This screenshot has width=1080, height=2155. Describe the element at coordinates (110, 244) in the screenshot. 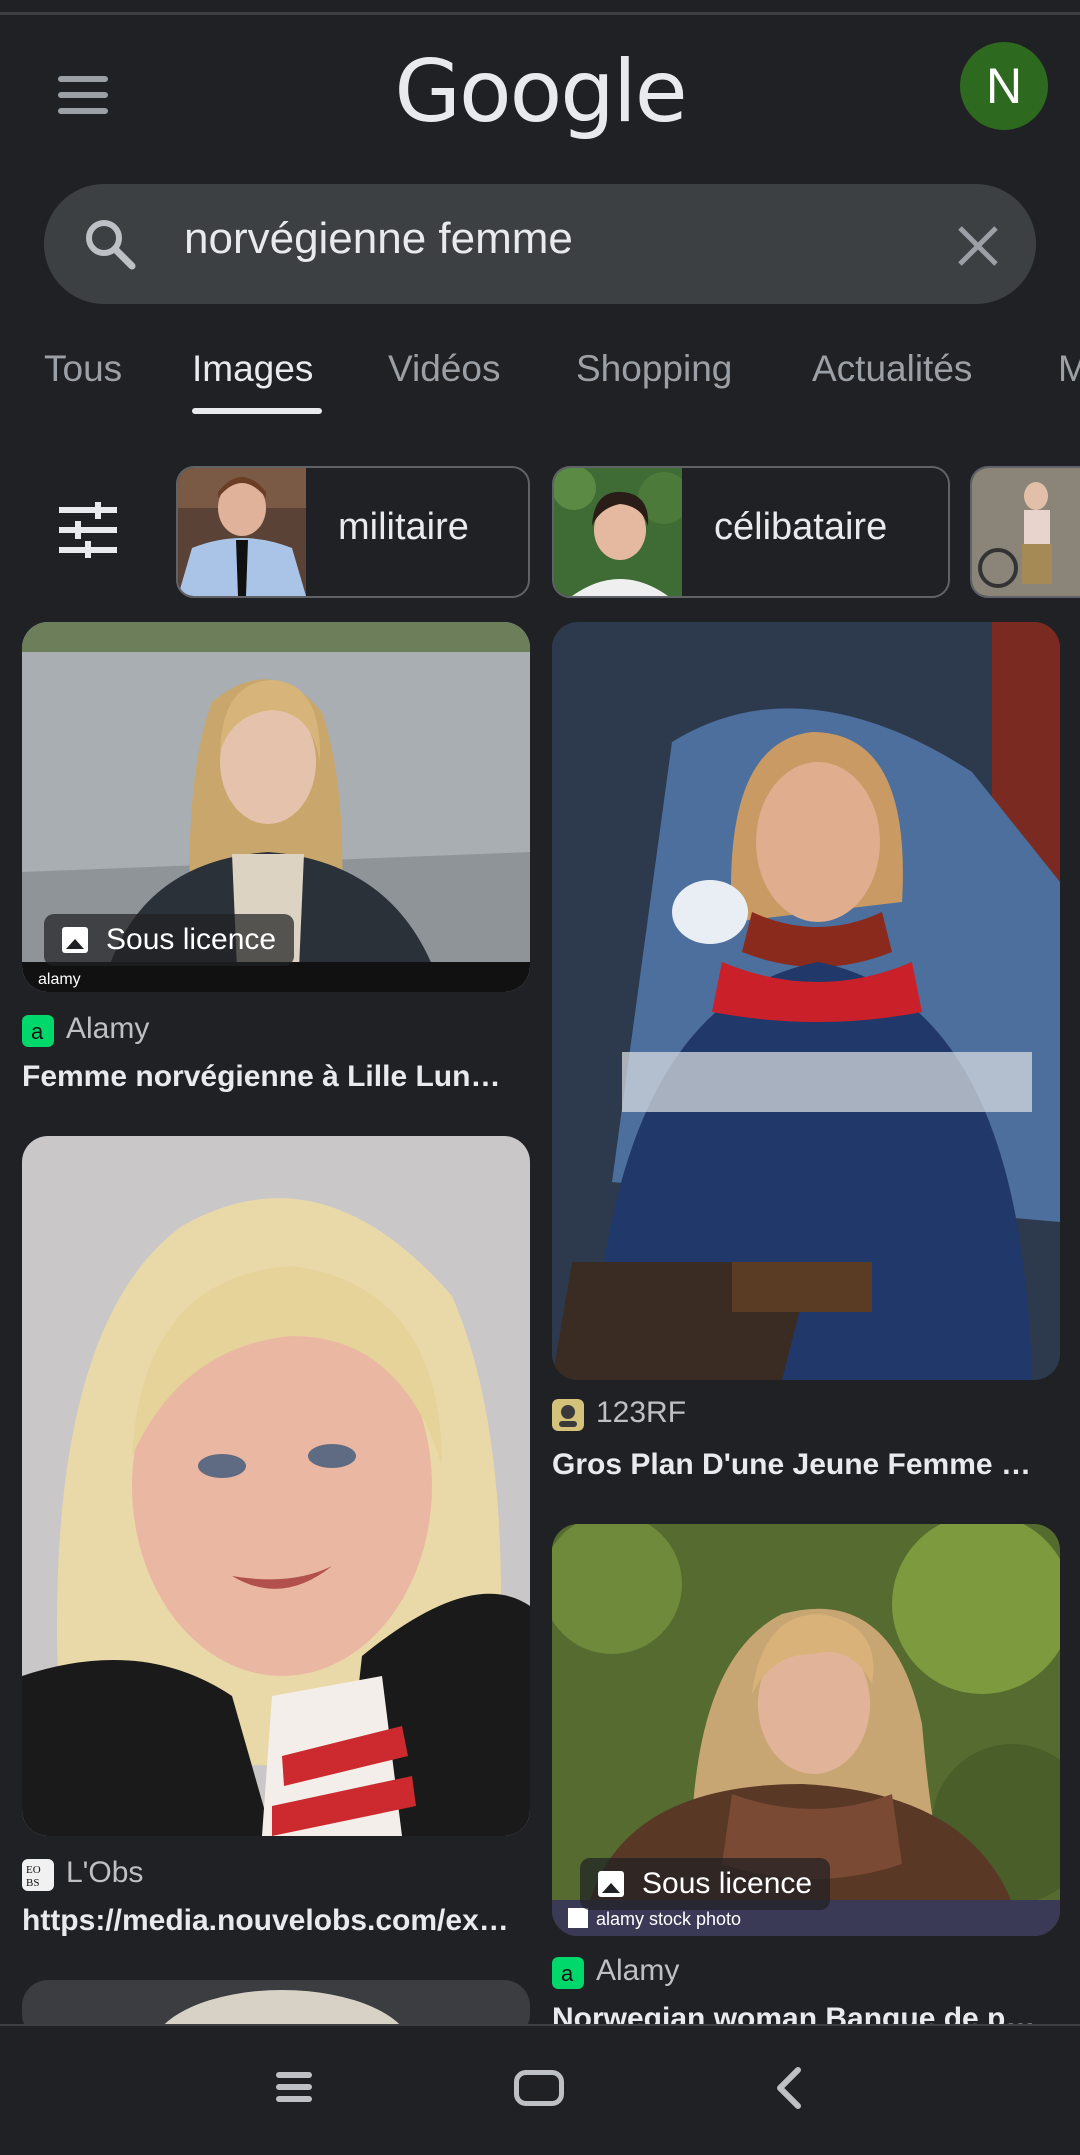

I see `search-icon` at that location.